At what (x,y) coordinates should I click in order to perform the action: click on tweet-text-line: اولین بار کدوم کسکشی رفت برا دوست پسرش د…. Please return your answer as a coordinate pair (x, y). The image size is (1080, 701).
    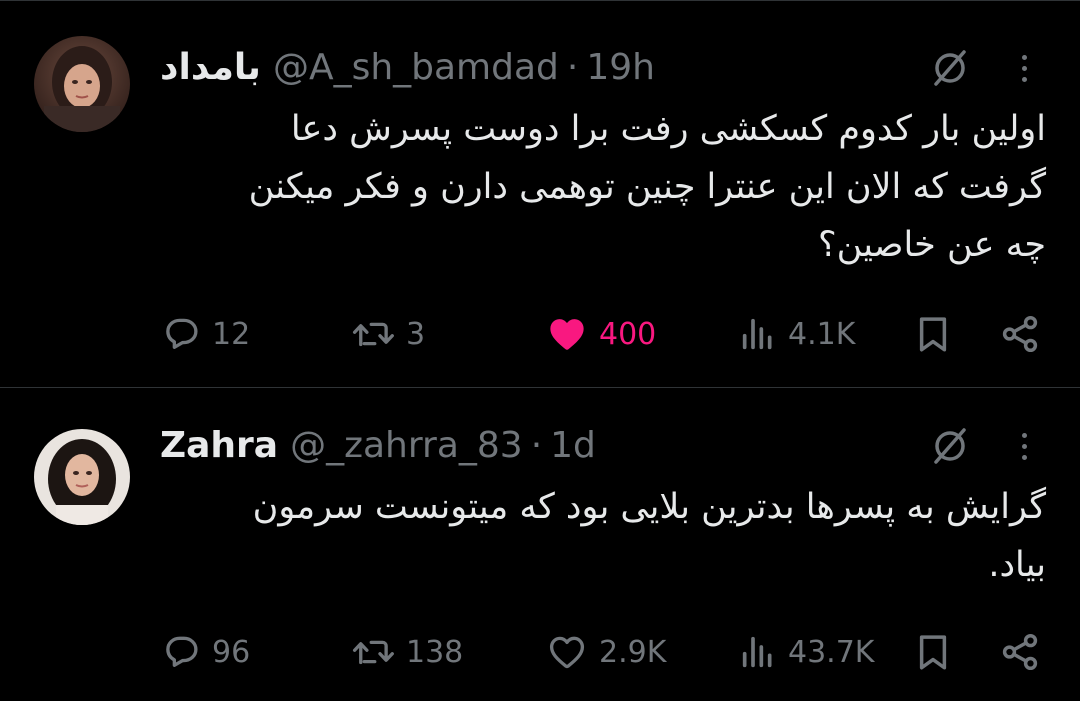
    Looking at the image, I should click on (668, 129).